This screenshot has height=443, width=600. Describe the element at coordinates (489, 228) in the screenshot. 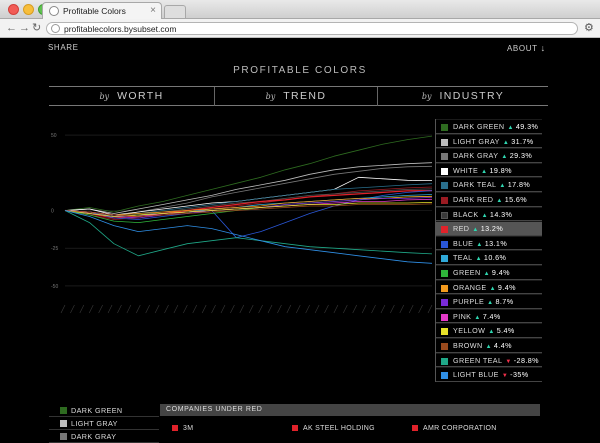

I see `legend-item-red: RED ▲ 13.2%` at that location.